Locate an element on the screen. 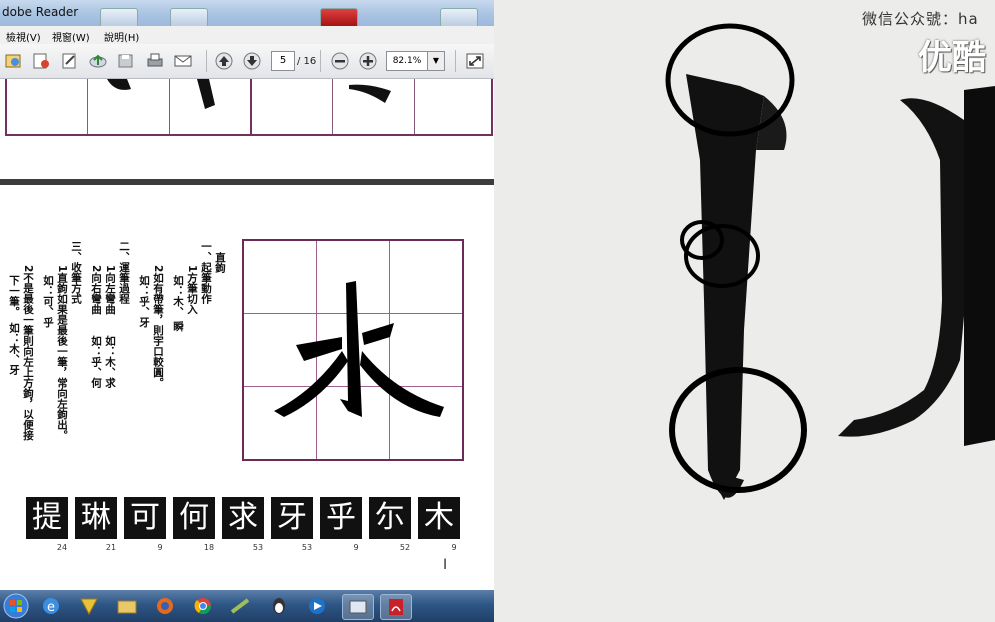 Image resolution: width=995 pixels, height=622 pixels. example-char: 牙 is located at coordinates (292, 518).